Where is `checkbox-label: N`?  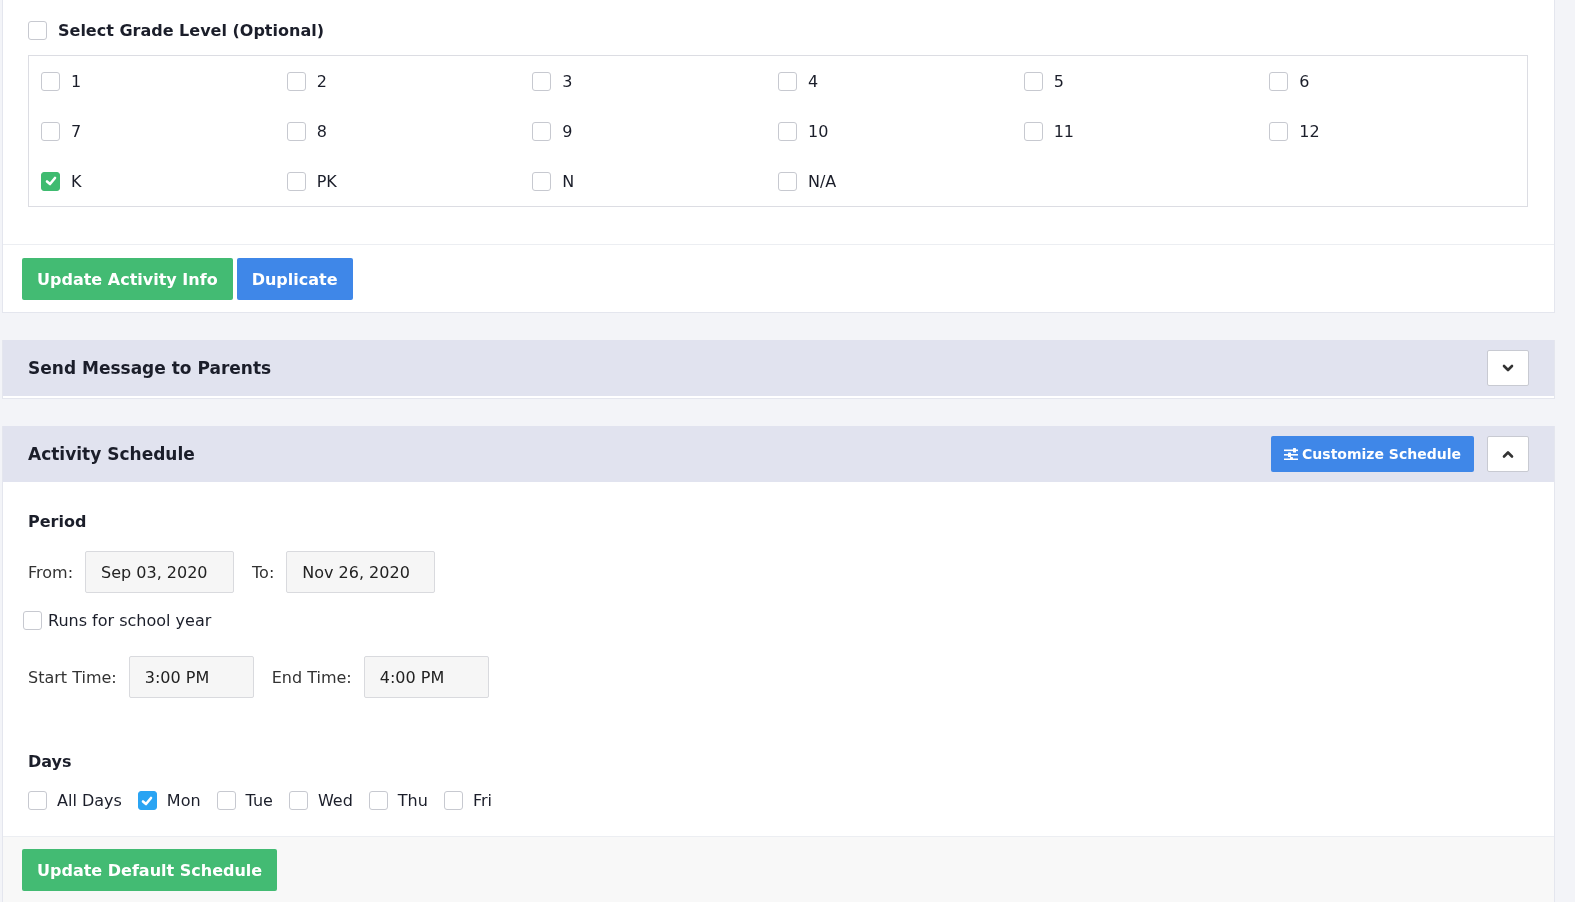
checkbox-label: N is located at coordinates (568, 181).